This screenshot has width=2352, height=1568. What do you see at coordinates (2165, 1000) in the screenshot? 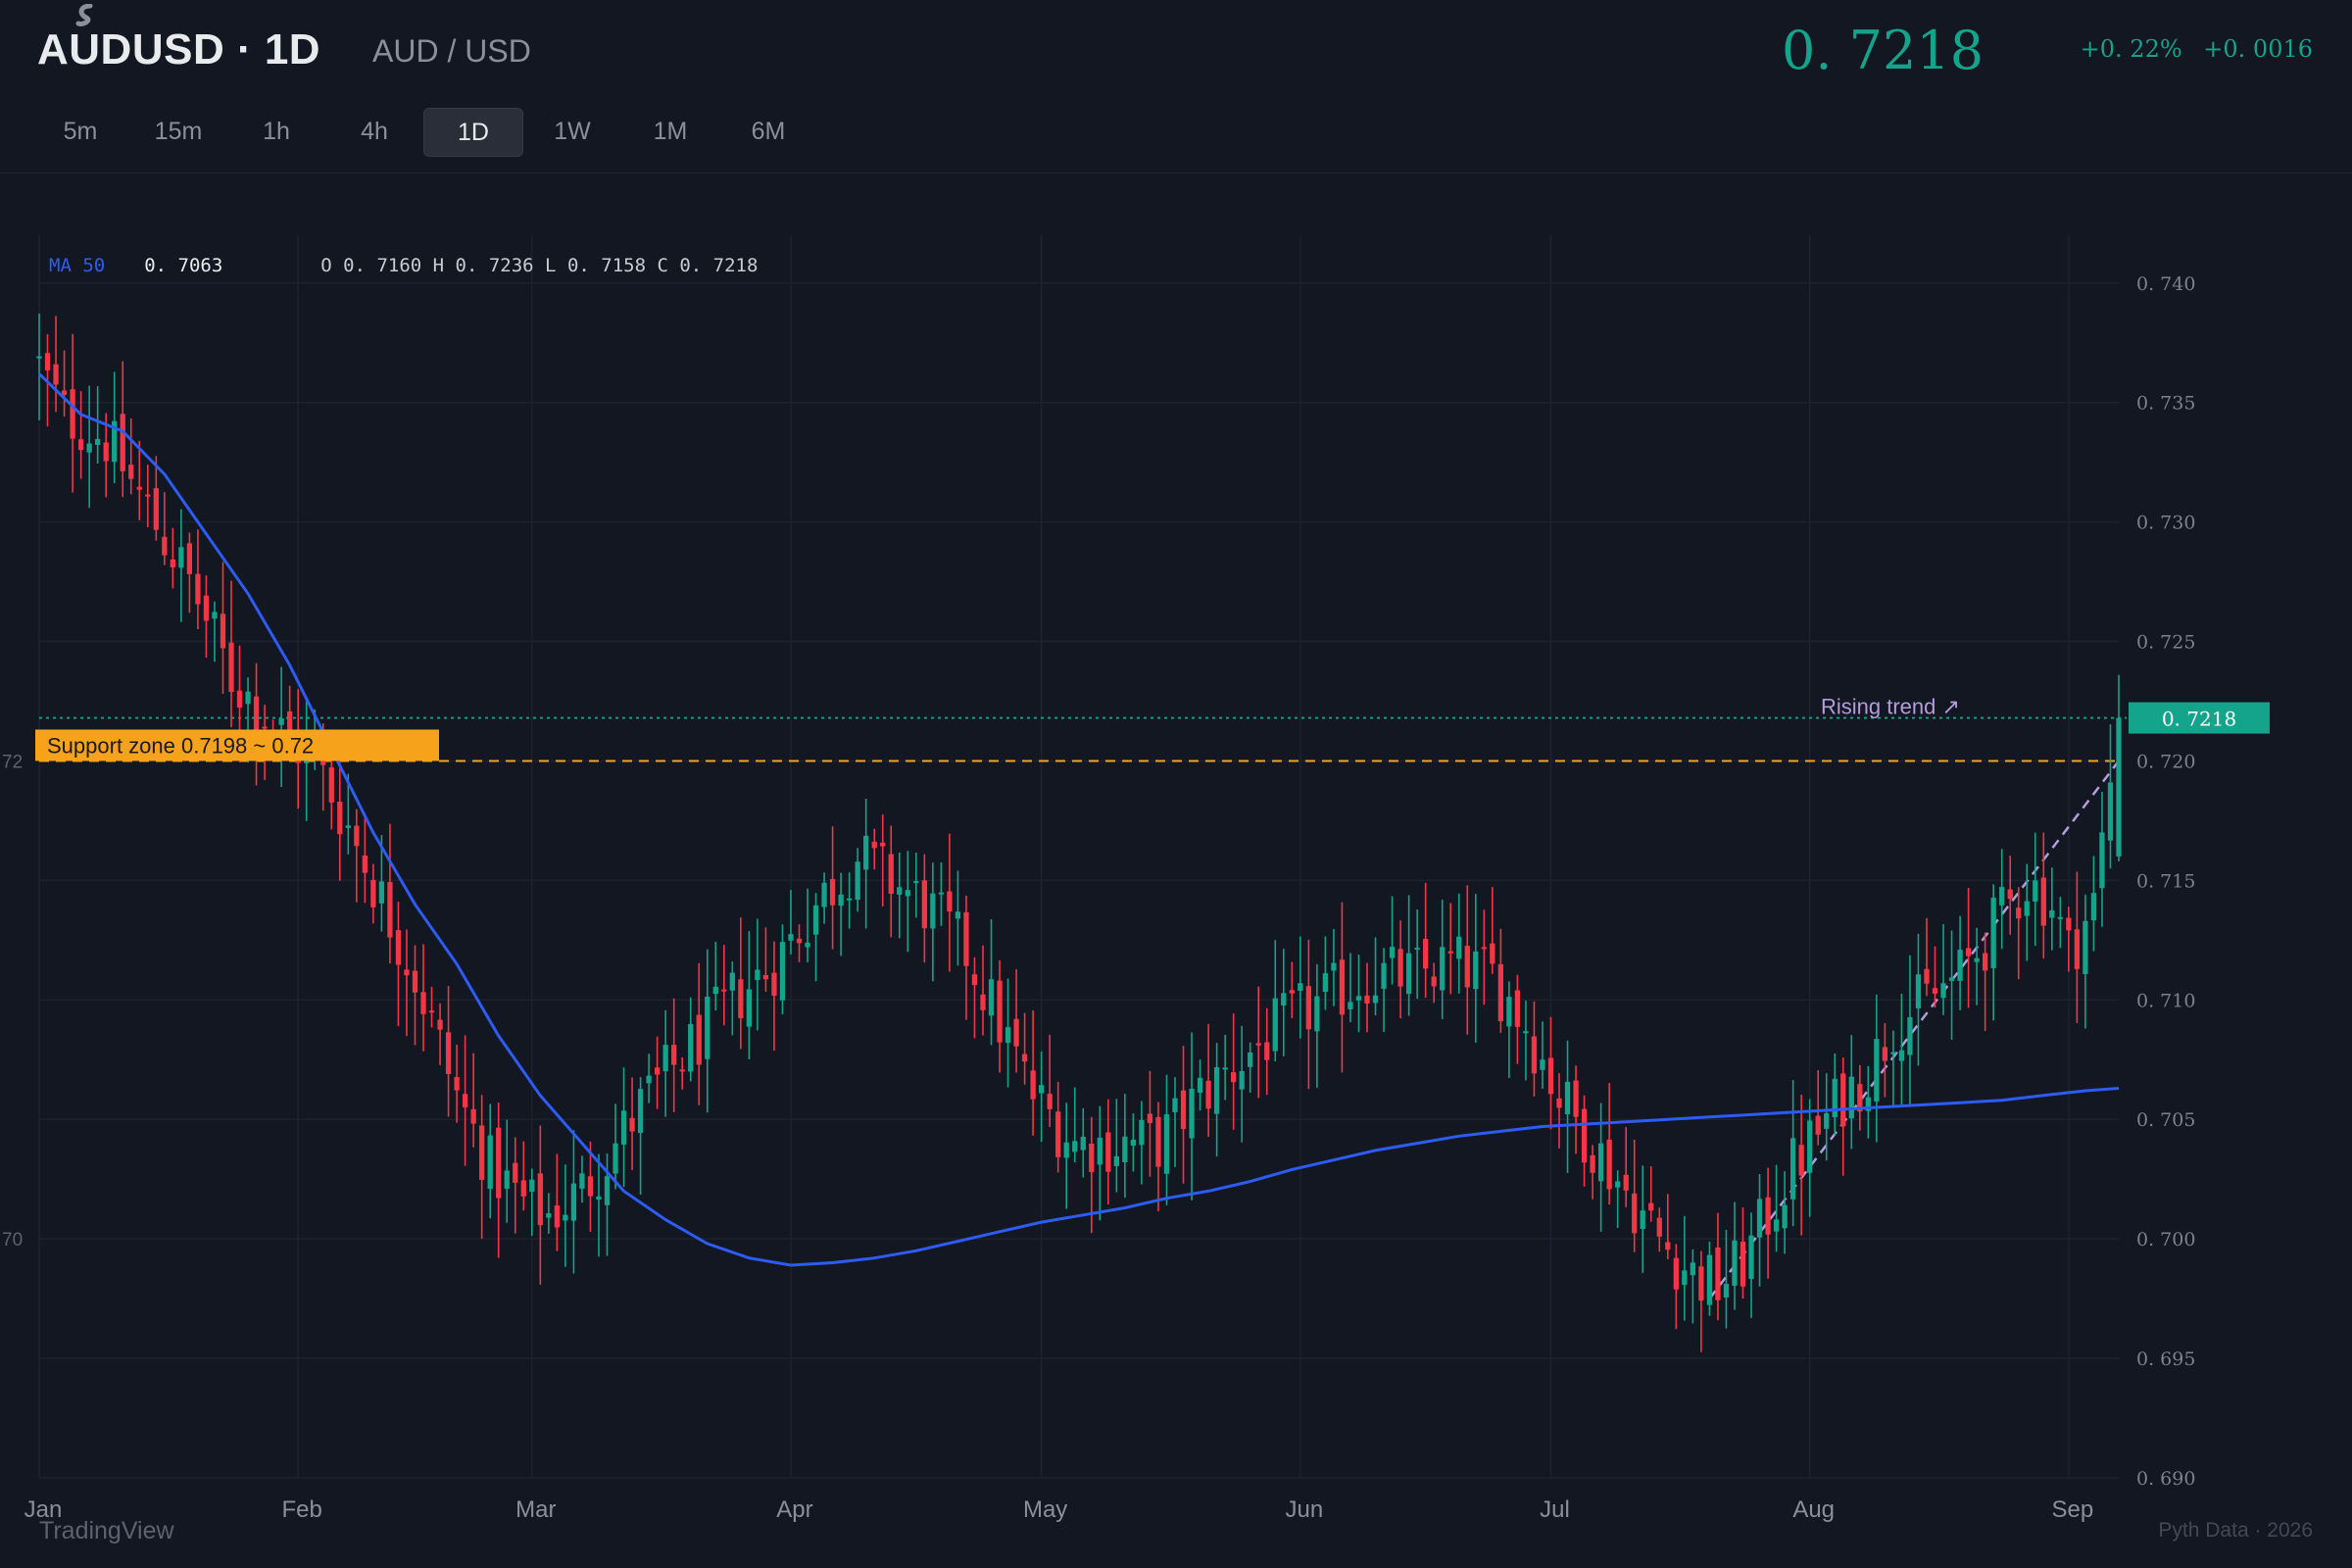
I see `y-tick-label: 0. 710` at bounding box center [2165, 1000].